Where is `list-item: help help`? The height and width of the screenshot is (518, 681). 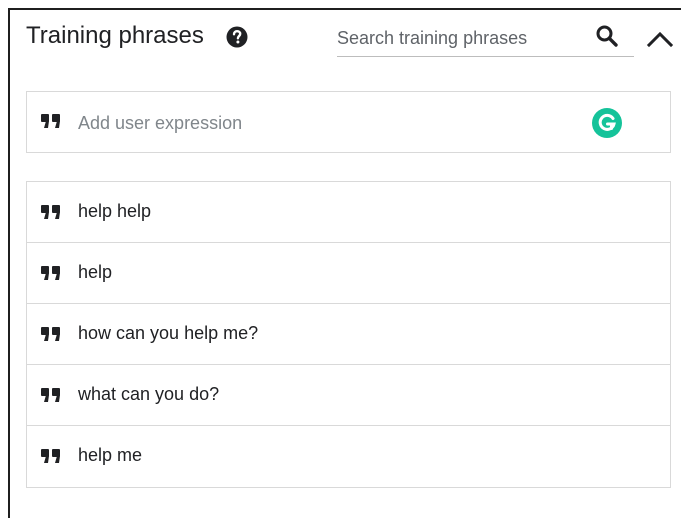 list-item: help help is located at coordinates (348, 212).